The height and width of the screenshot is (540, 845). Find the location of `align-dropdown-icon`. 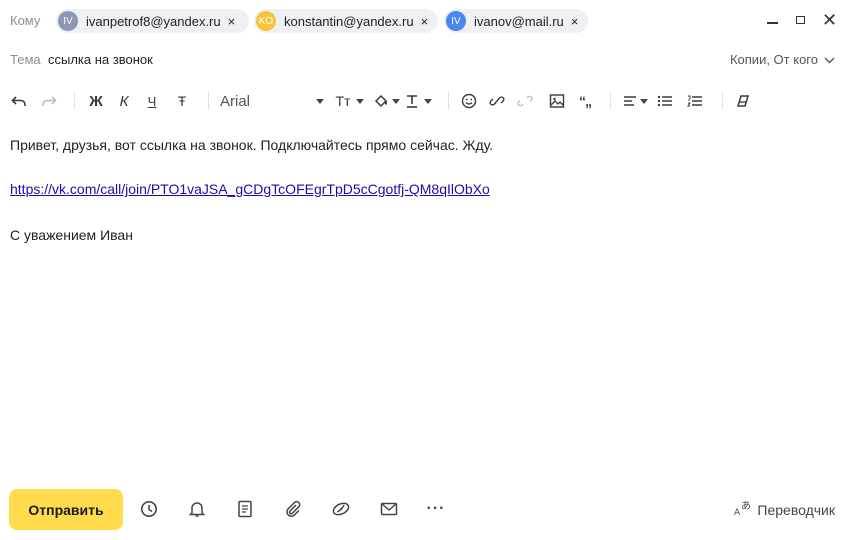

align-dropdown-icon is located at coordinates (644, 101).